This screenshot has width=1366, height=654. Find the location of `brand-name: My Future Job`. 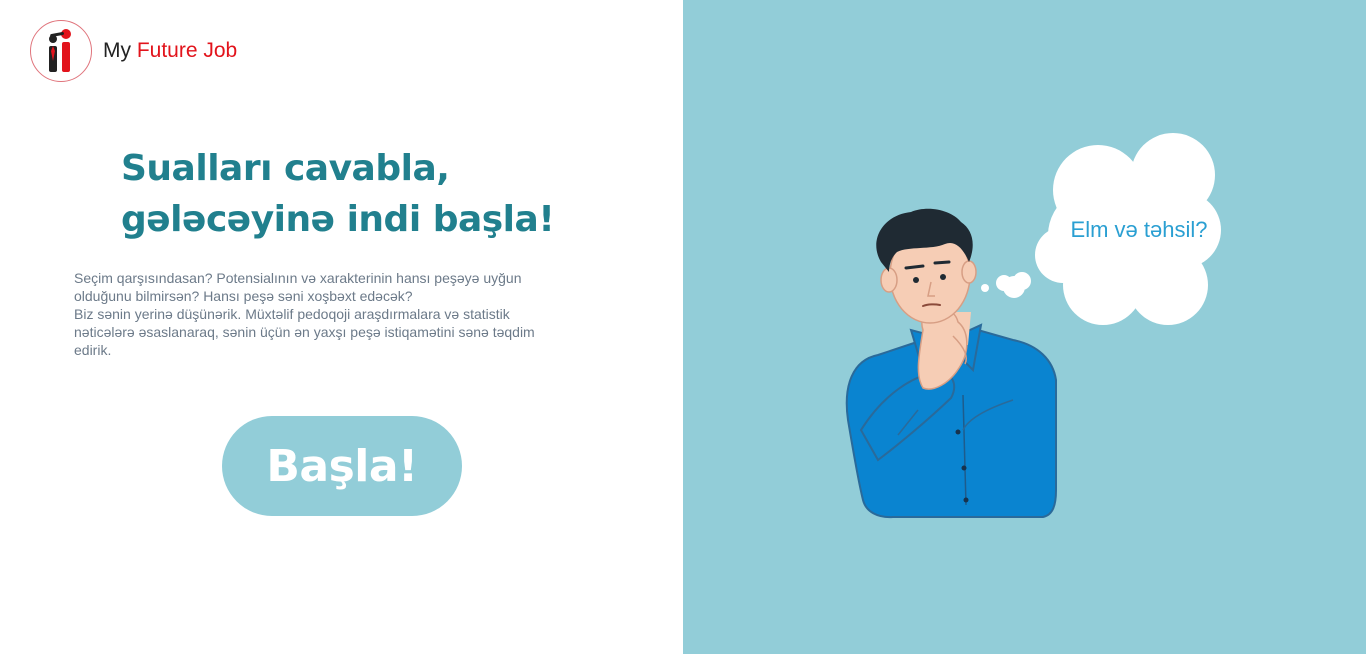

brand-name: My Future Job is located at coordinates (170, 51).